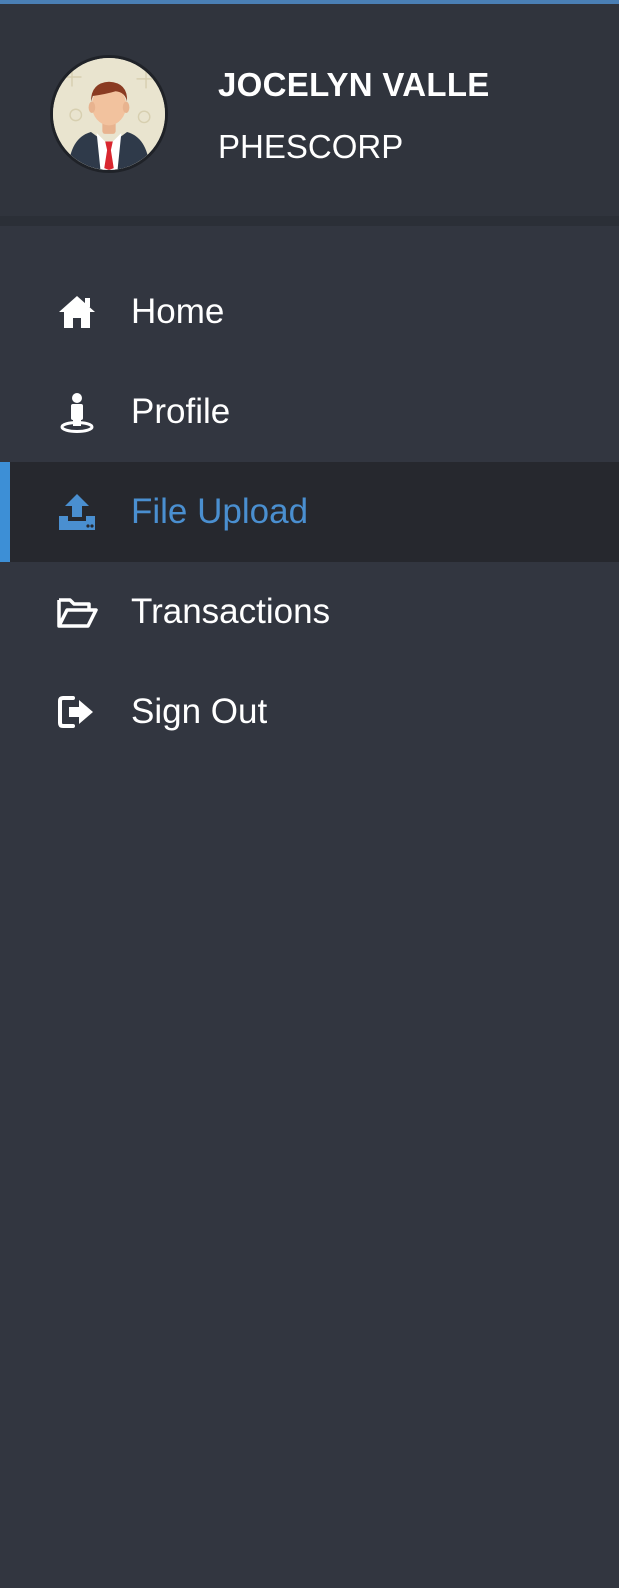 This screenshot has width=619, height=1588. I want to click on sidebar-item-label: Transactions, so click(231, 611).